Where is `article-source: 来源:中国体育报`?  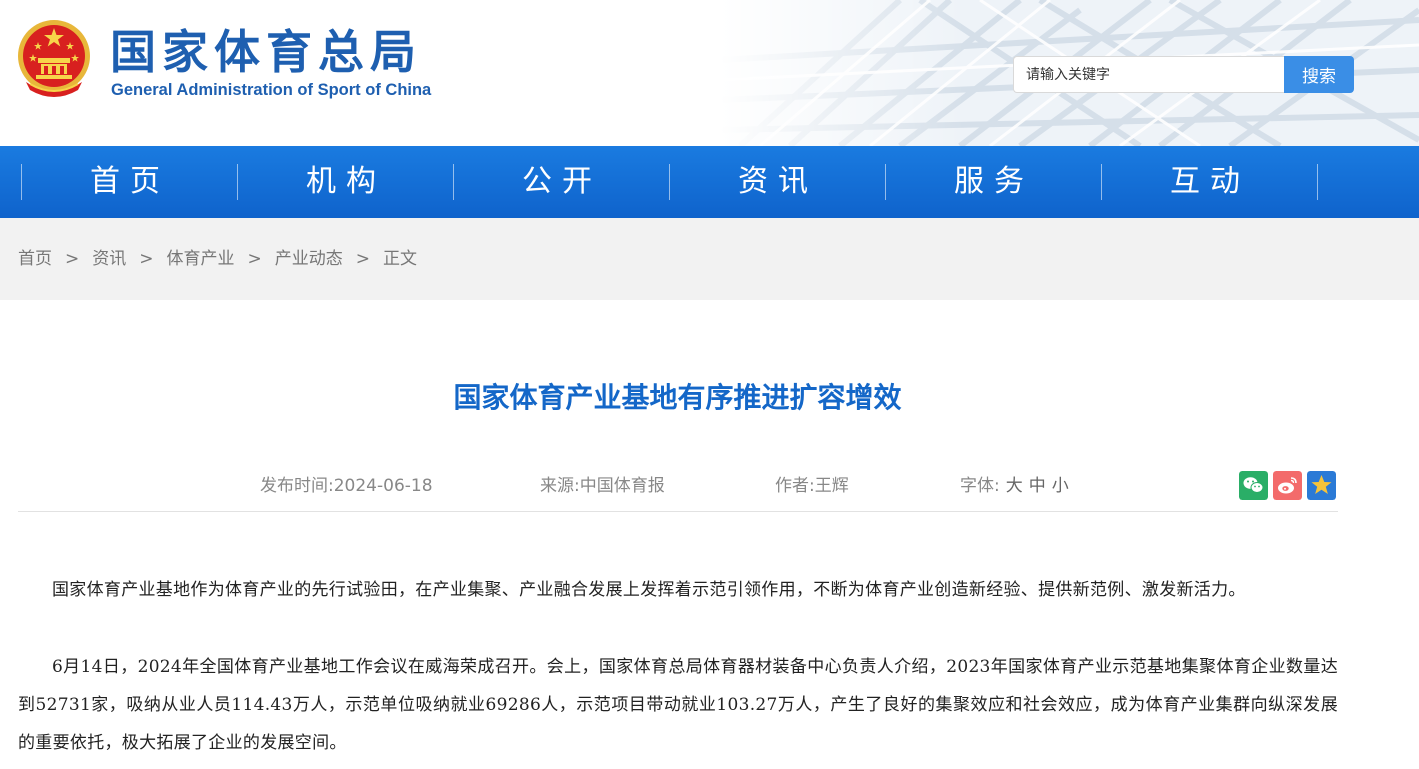 article-source: 来源:中国体育报 is located at coordinates (602, 486).